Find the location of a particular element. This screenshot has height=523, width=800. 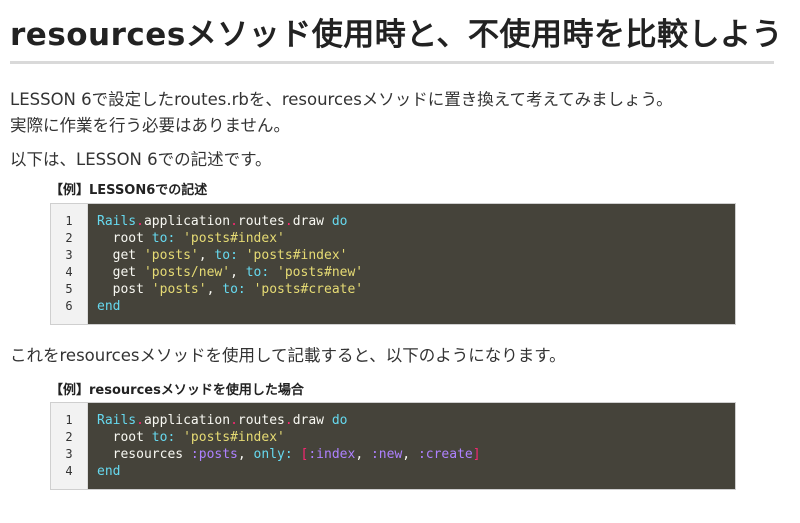

code-token: only: is located at coordinates (273, 454).